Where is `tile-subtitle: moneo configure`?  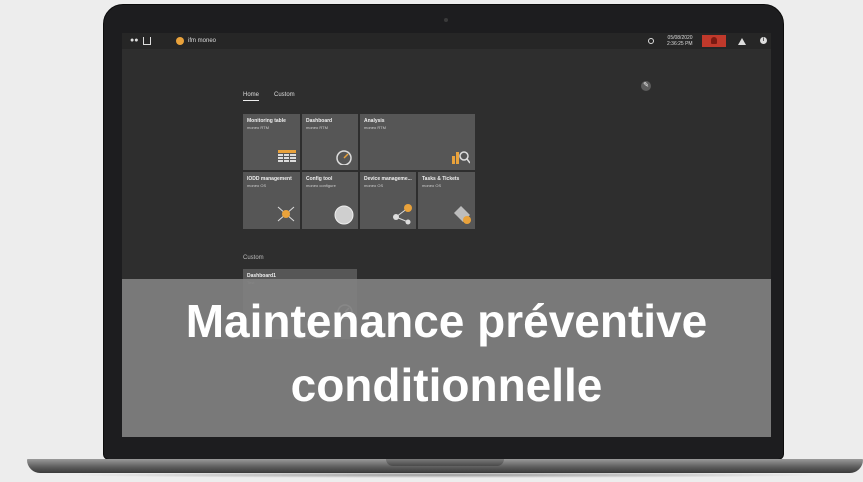
tile-subtitle: moneo configure is located at coordinates (321, 185).